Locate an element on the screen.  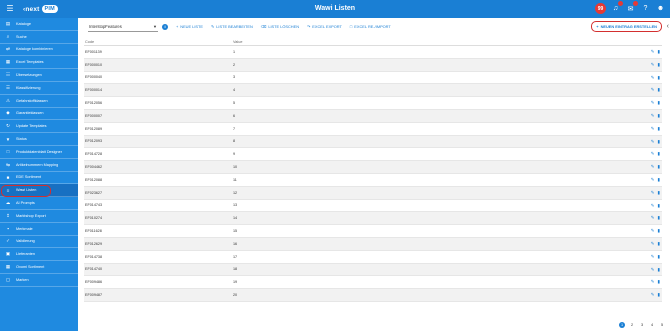
sidebar-item: ⚠ Gefahrstoffklassen is located at coordinates (39, 101).